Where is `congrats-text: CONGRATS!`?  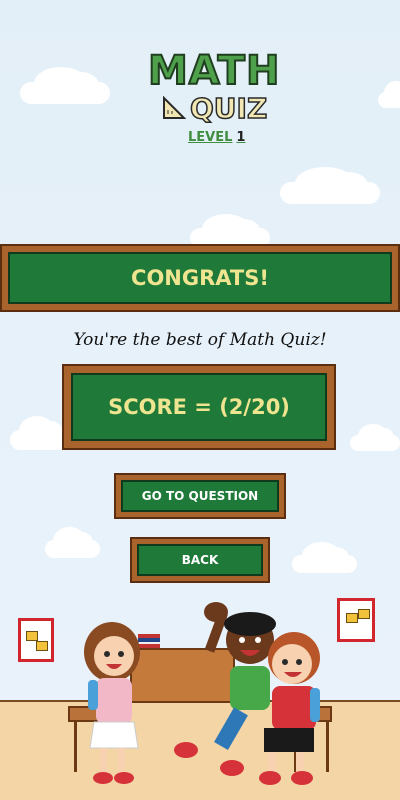
congrats-text: CONGRATS! is located at coordinates (200, 278).